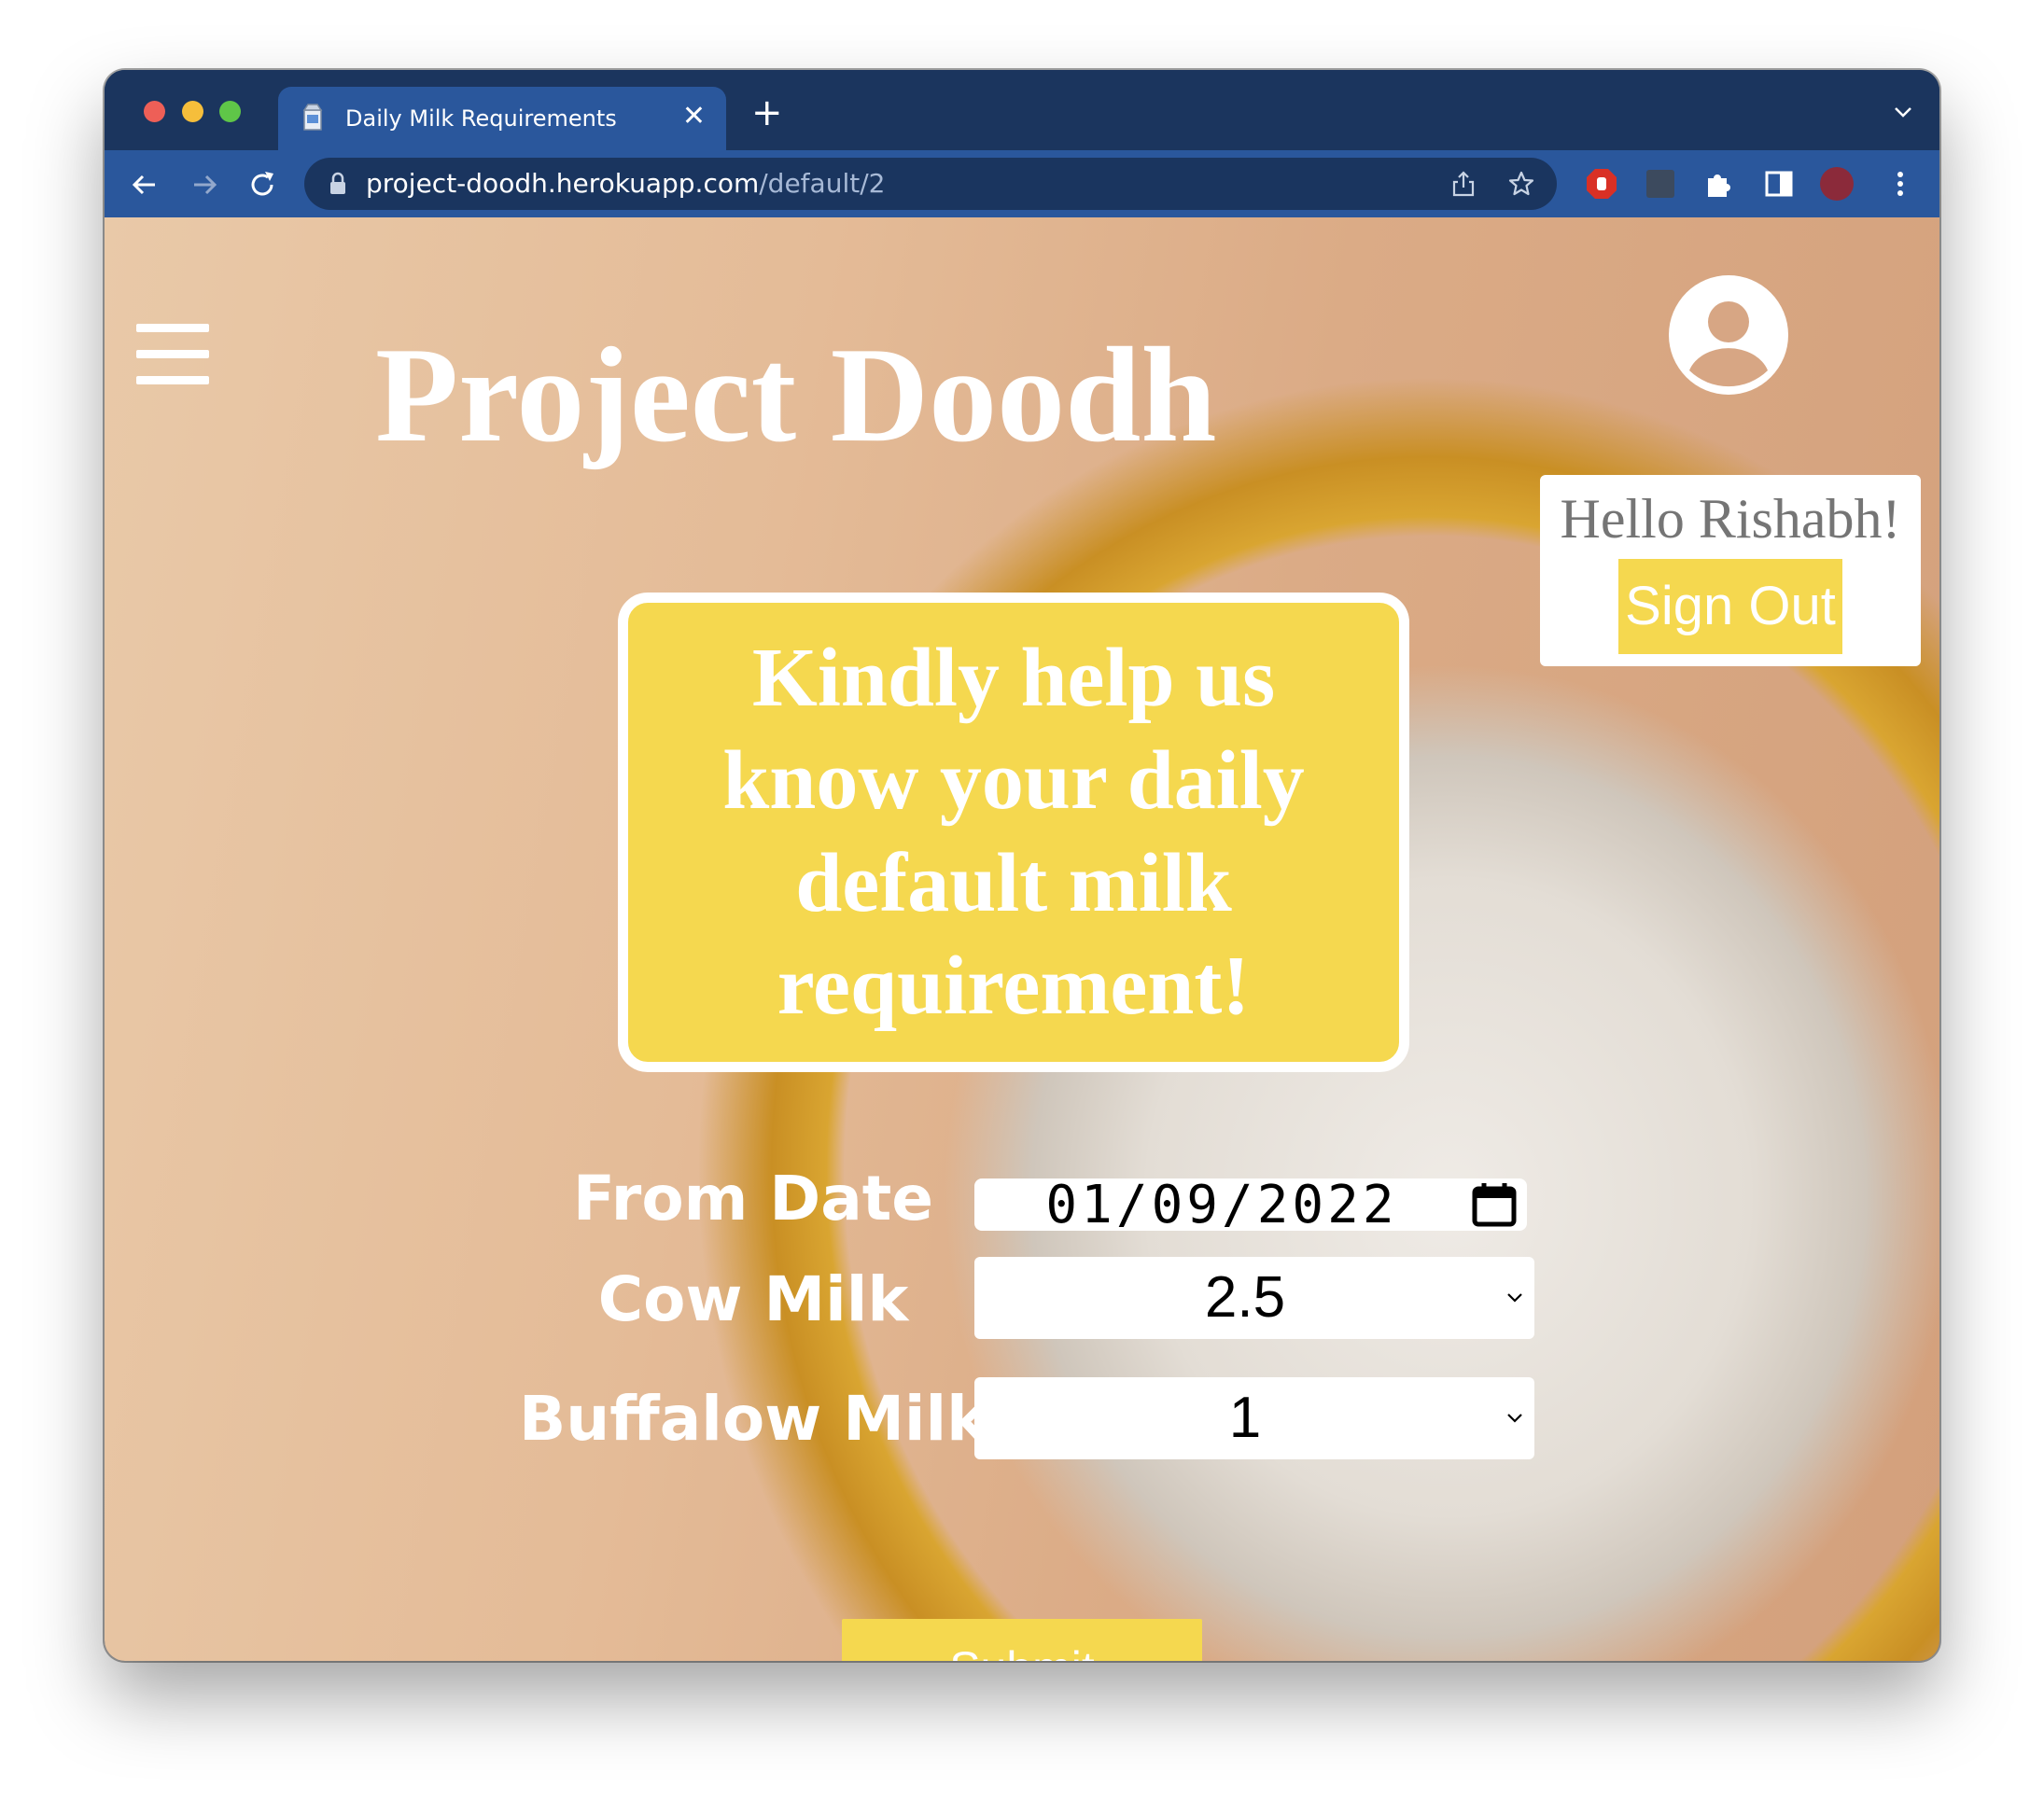 Image resolution: width=2044 pixels, height=1799 pixels. I want to click on user-card: Hello Rishabh! Sign Out, so click(1730, 570).